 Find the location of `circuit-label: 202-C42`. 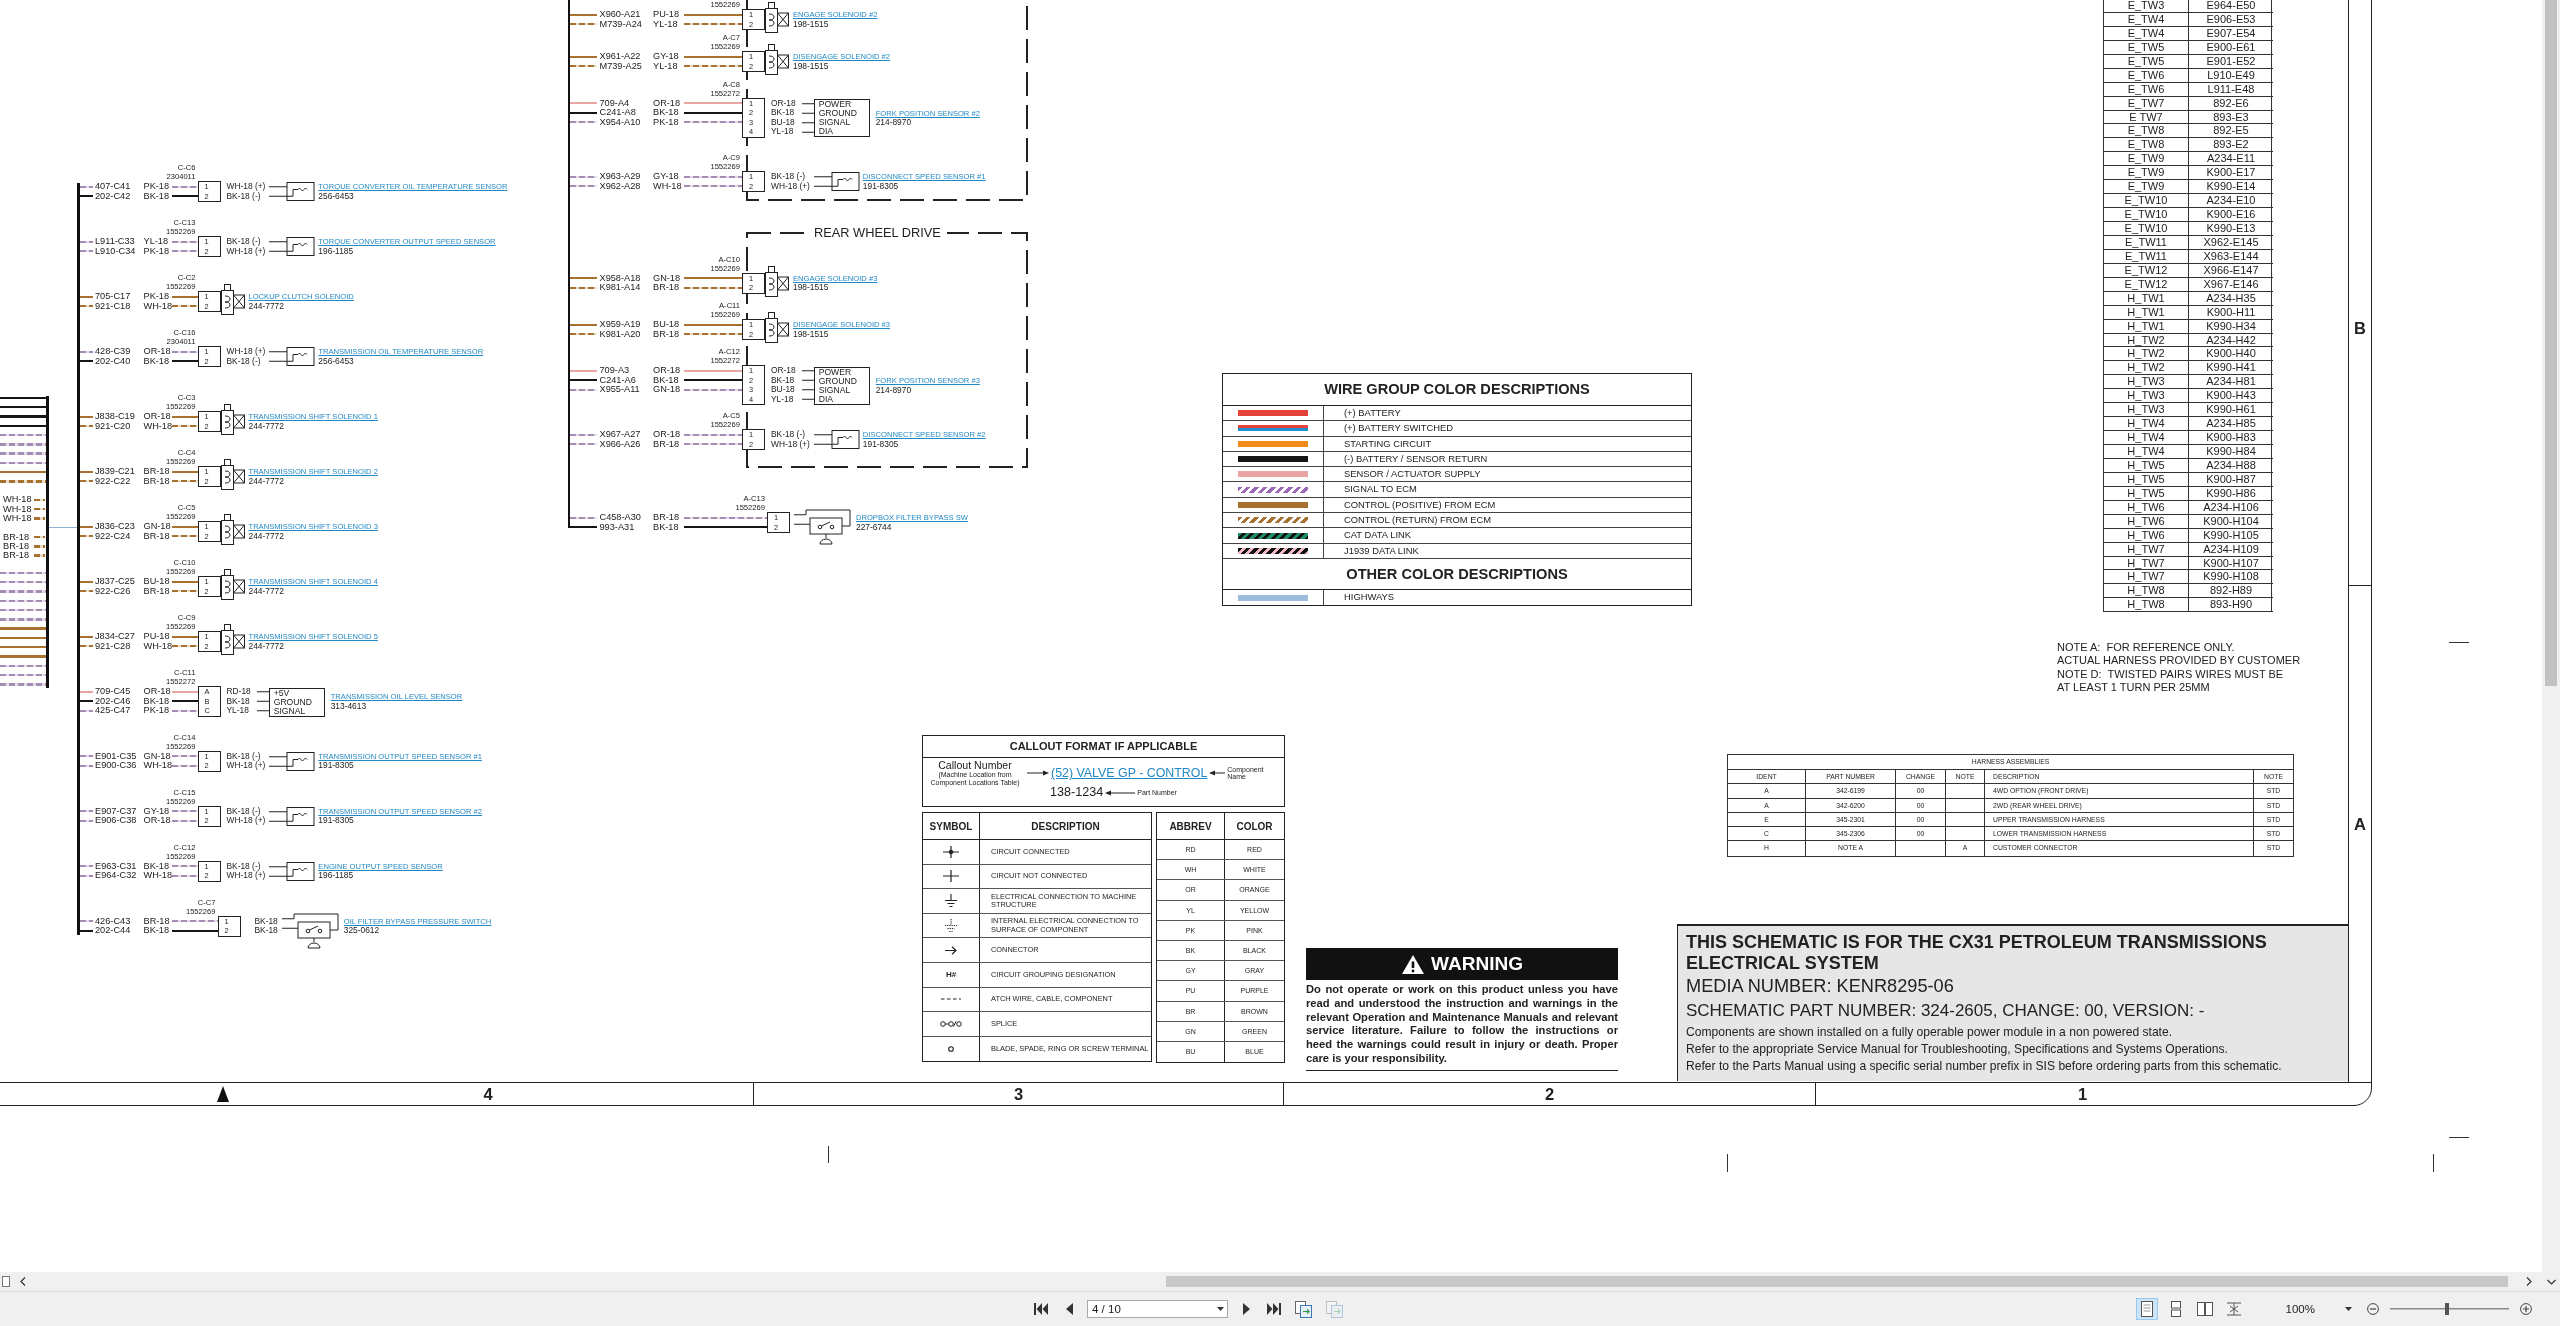

circuit-label: 202-C42 is located at coordinates (113, 196).